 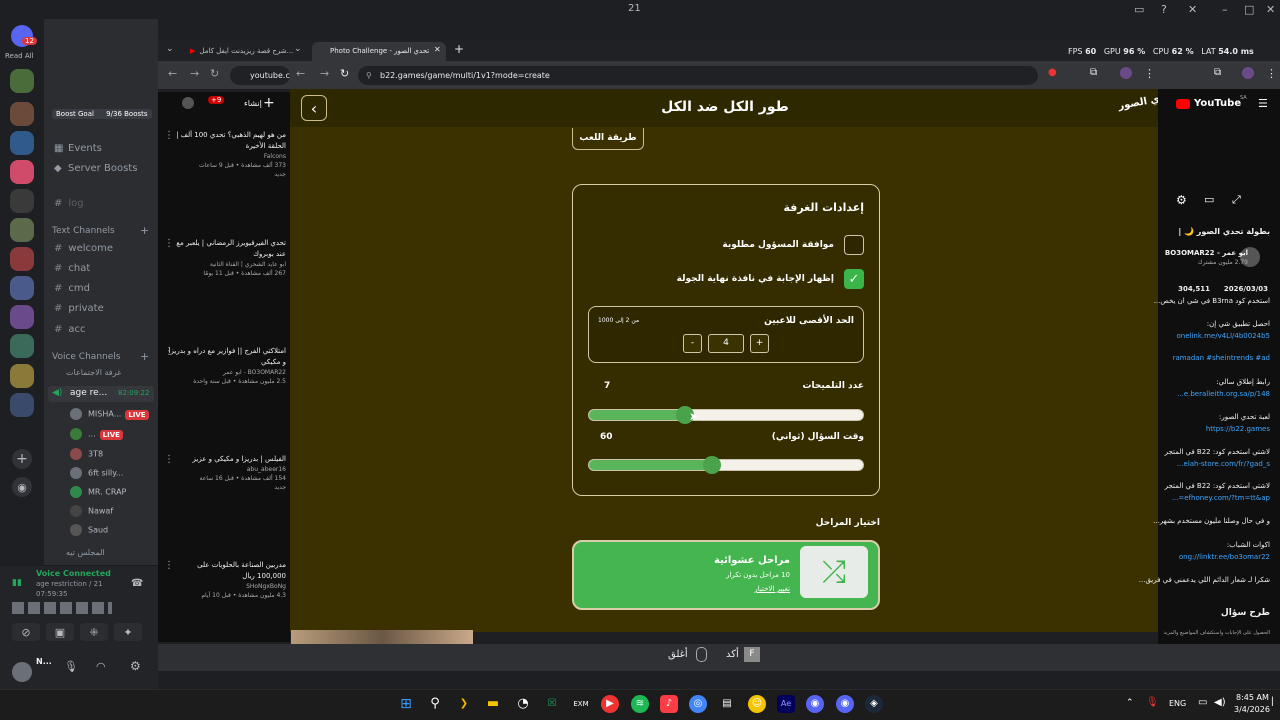 What do you see at coordinates (83, 231) in the screenshot?
I see `text-channels-header: Text Channels` at bounding box center [83, 231].